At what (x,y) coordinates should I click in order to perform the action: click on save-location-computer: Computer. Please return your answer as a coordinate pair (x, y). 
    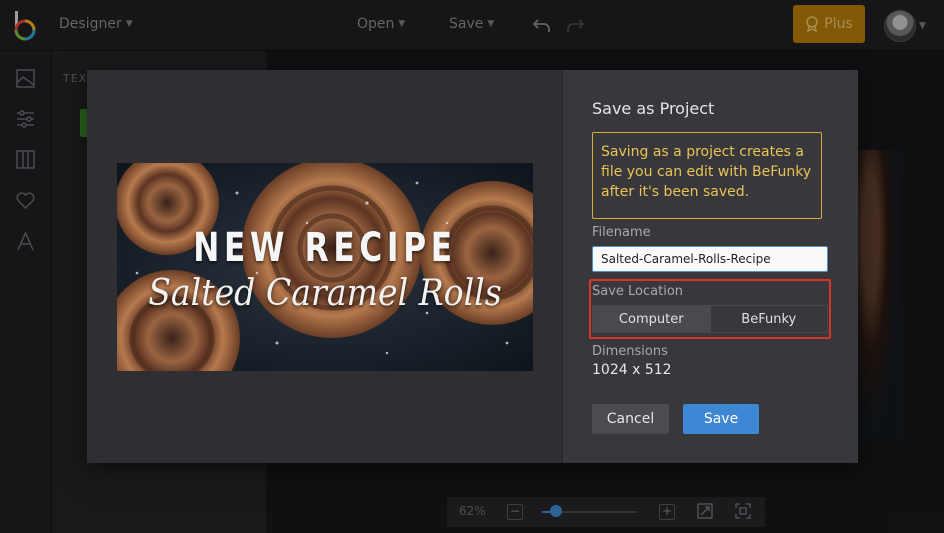
    Looking at the image, I should click on (651, 319).